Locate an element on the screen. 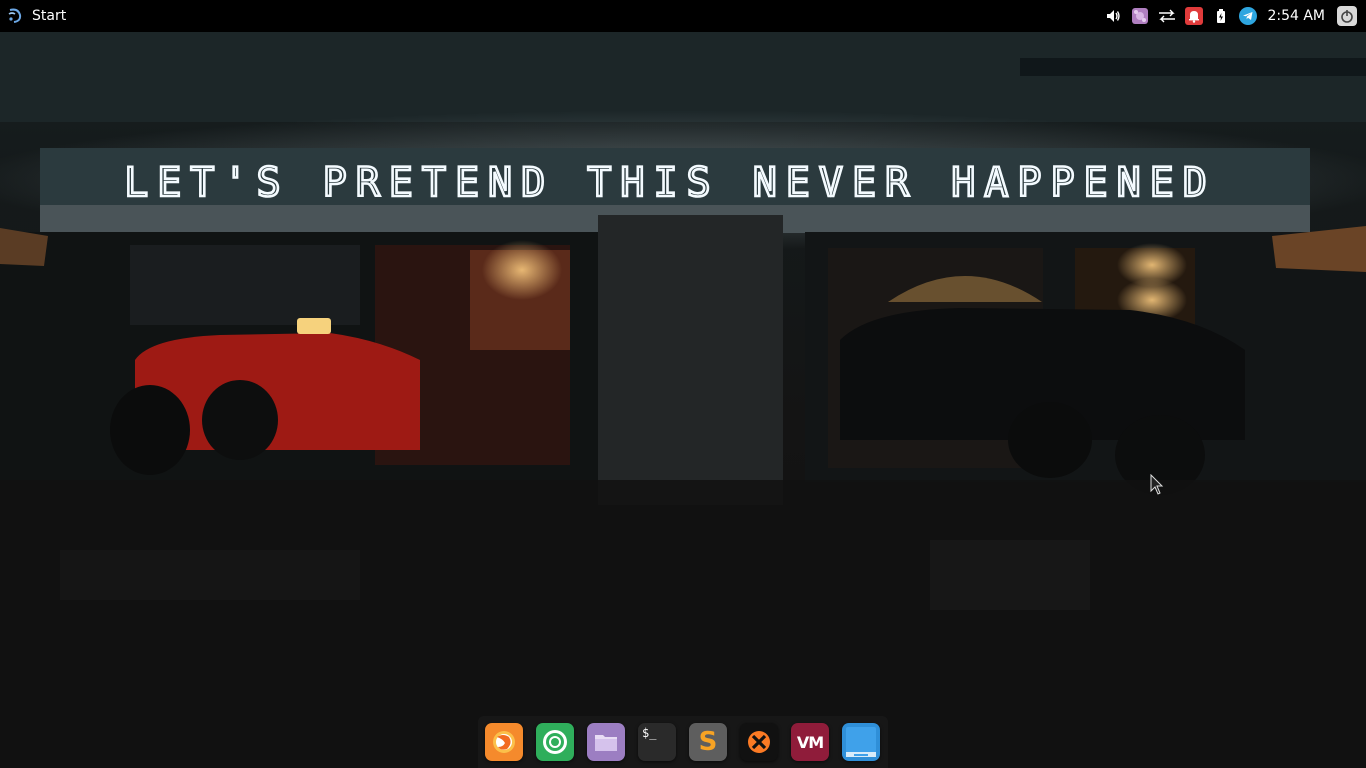 This screenshot has height=768, width=1366. xampp-icon is located at coordinates (759, 742).